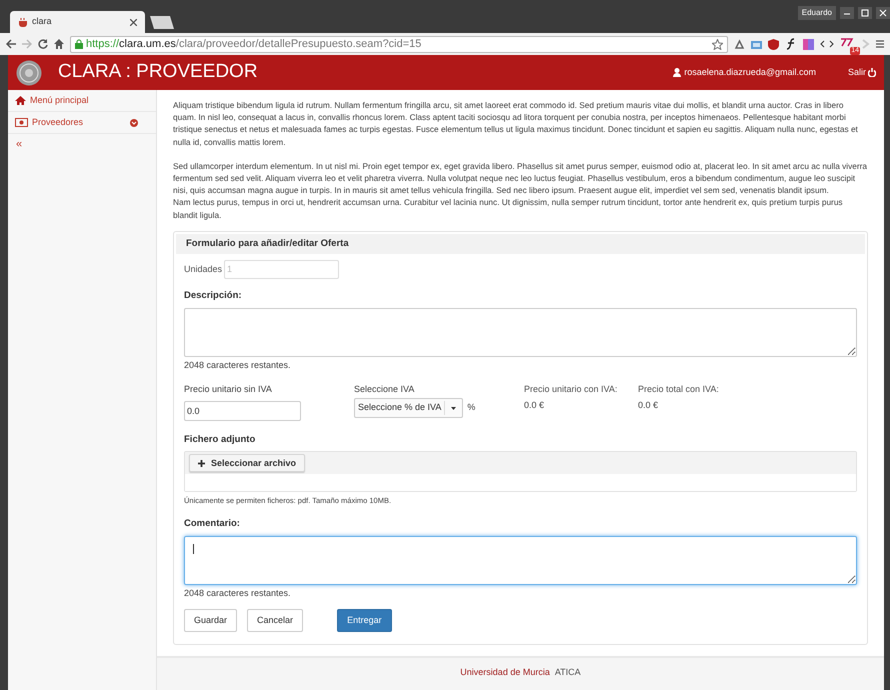  I want to click on logout-link: Salir, so click(862, 73).